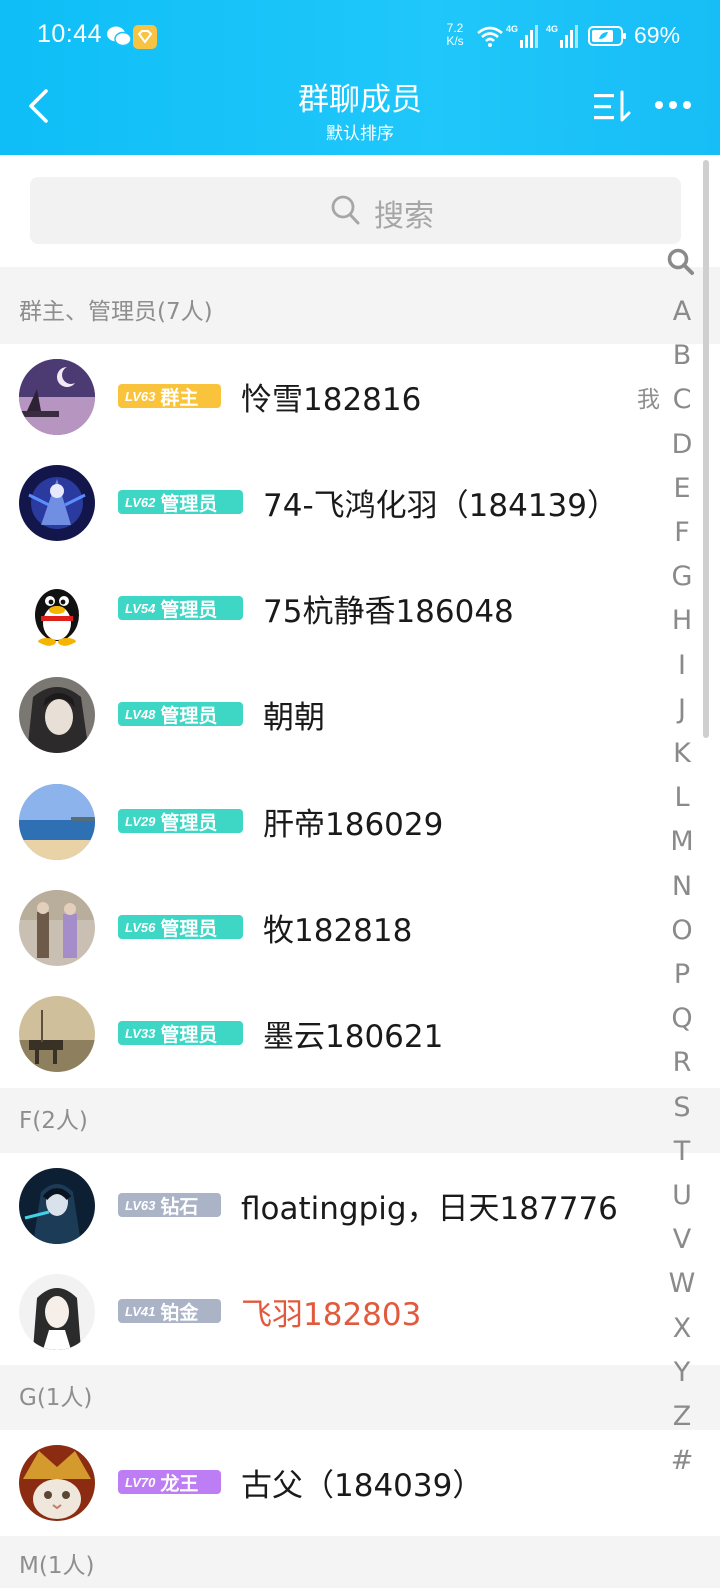 The image size is (720, 1588). I want to click on search-area: 搜索, so click(350, 211).